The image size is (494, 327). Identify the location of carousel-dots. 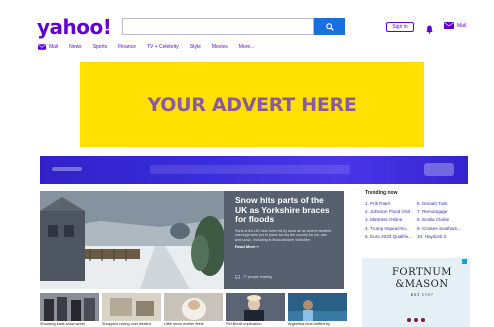
(416, 320).